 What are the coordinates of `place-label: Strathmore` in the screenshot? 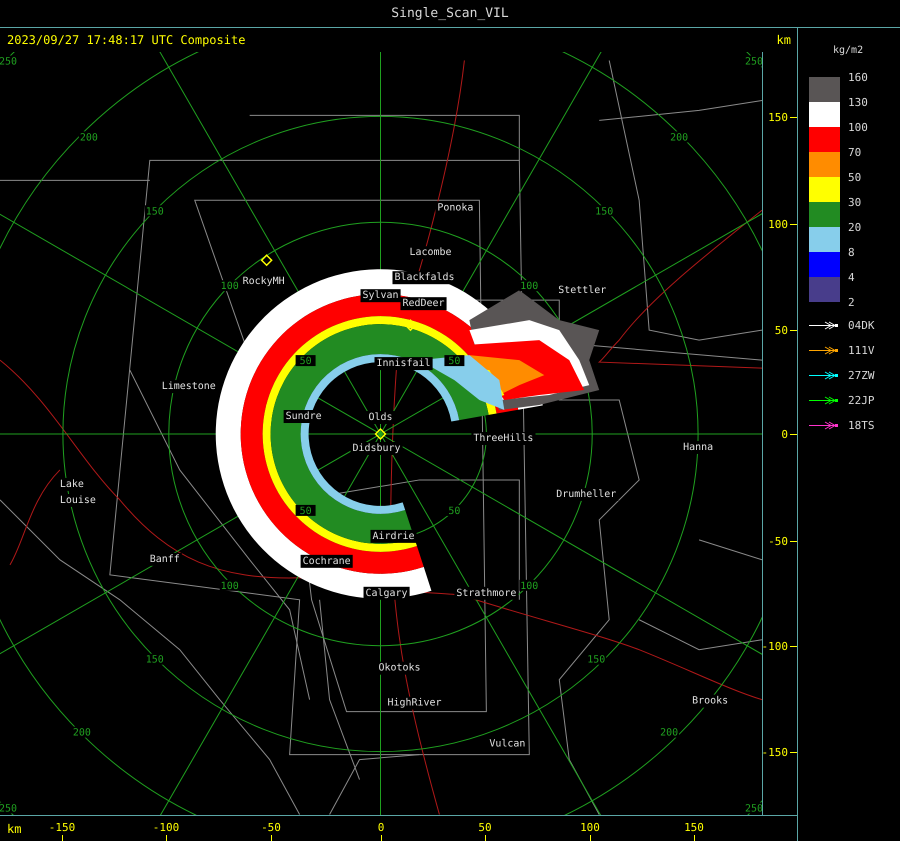 It's located at (486, 593).